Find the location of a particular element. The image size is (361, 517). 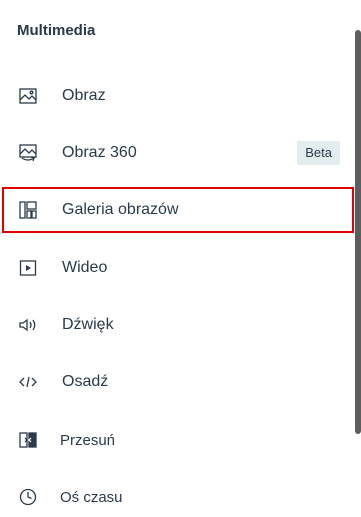

section-title: Multimedia is located at coordinates (56, 30).